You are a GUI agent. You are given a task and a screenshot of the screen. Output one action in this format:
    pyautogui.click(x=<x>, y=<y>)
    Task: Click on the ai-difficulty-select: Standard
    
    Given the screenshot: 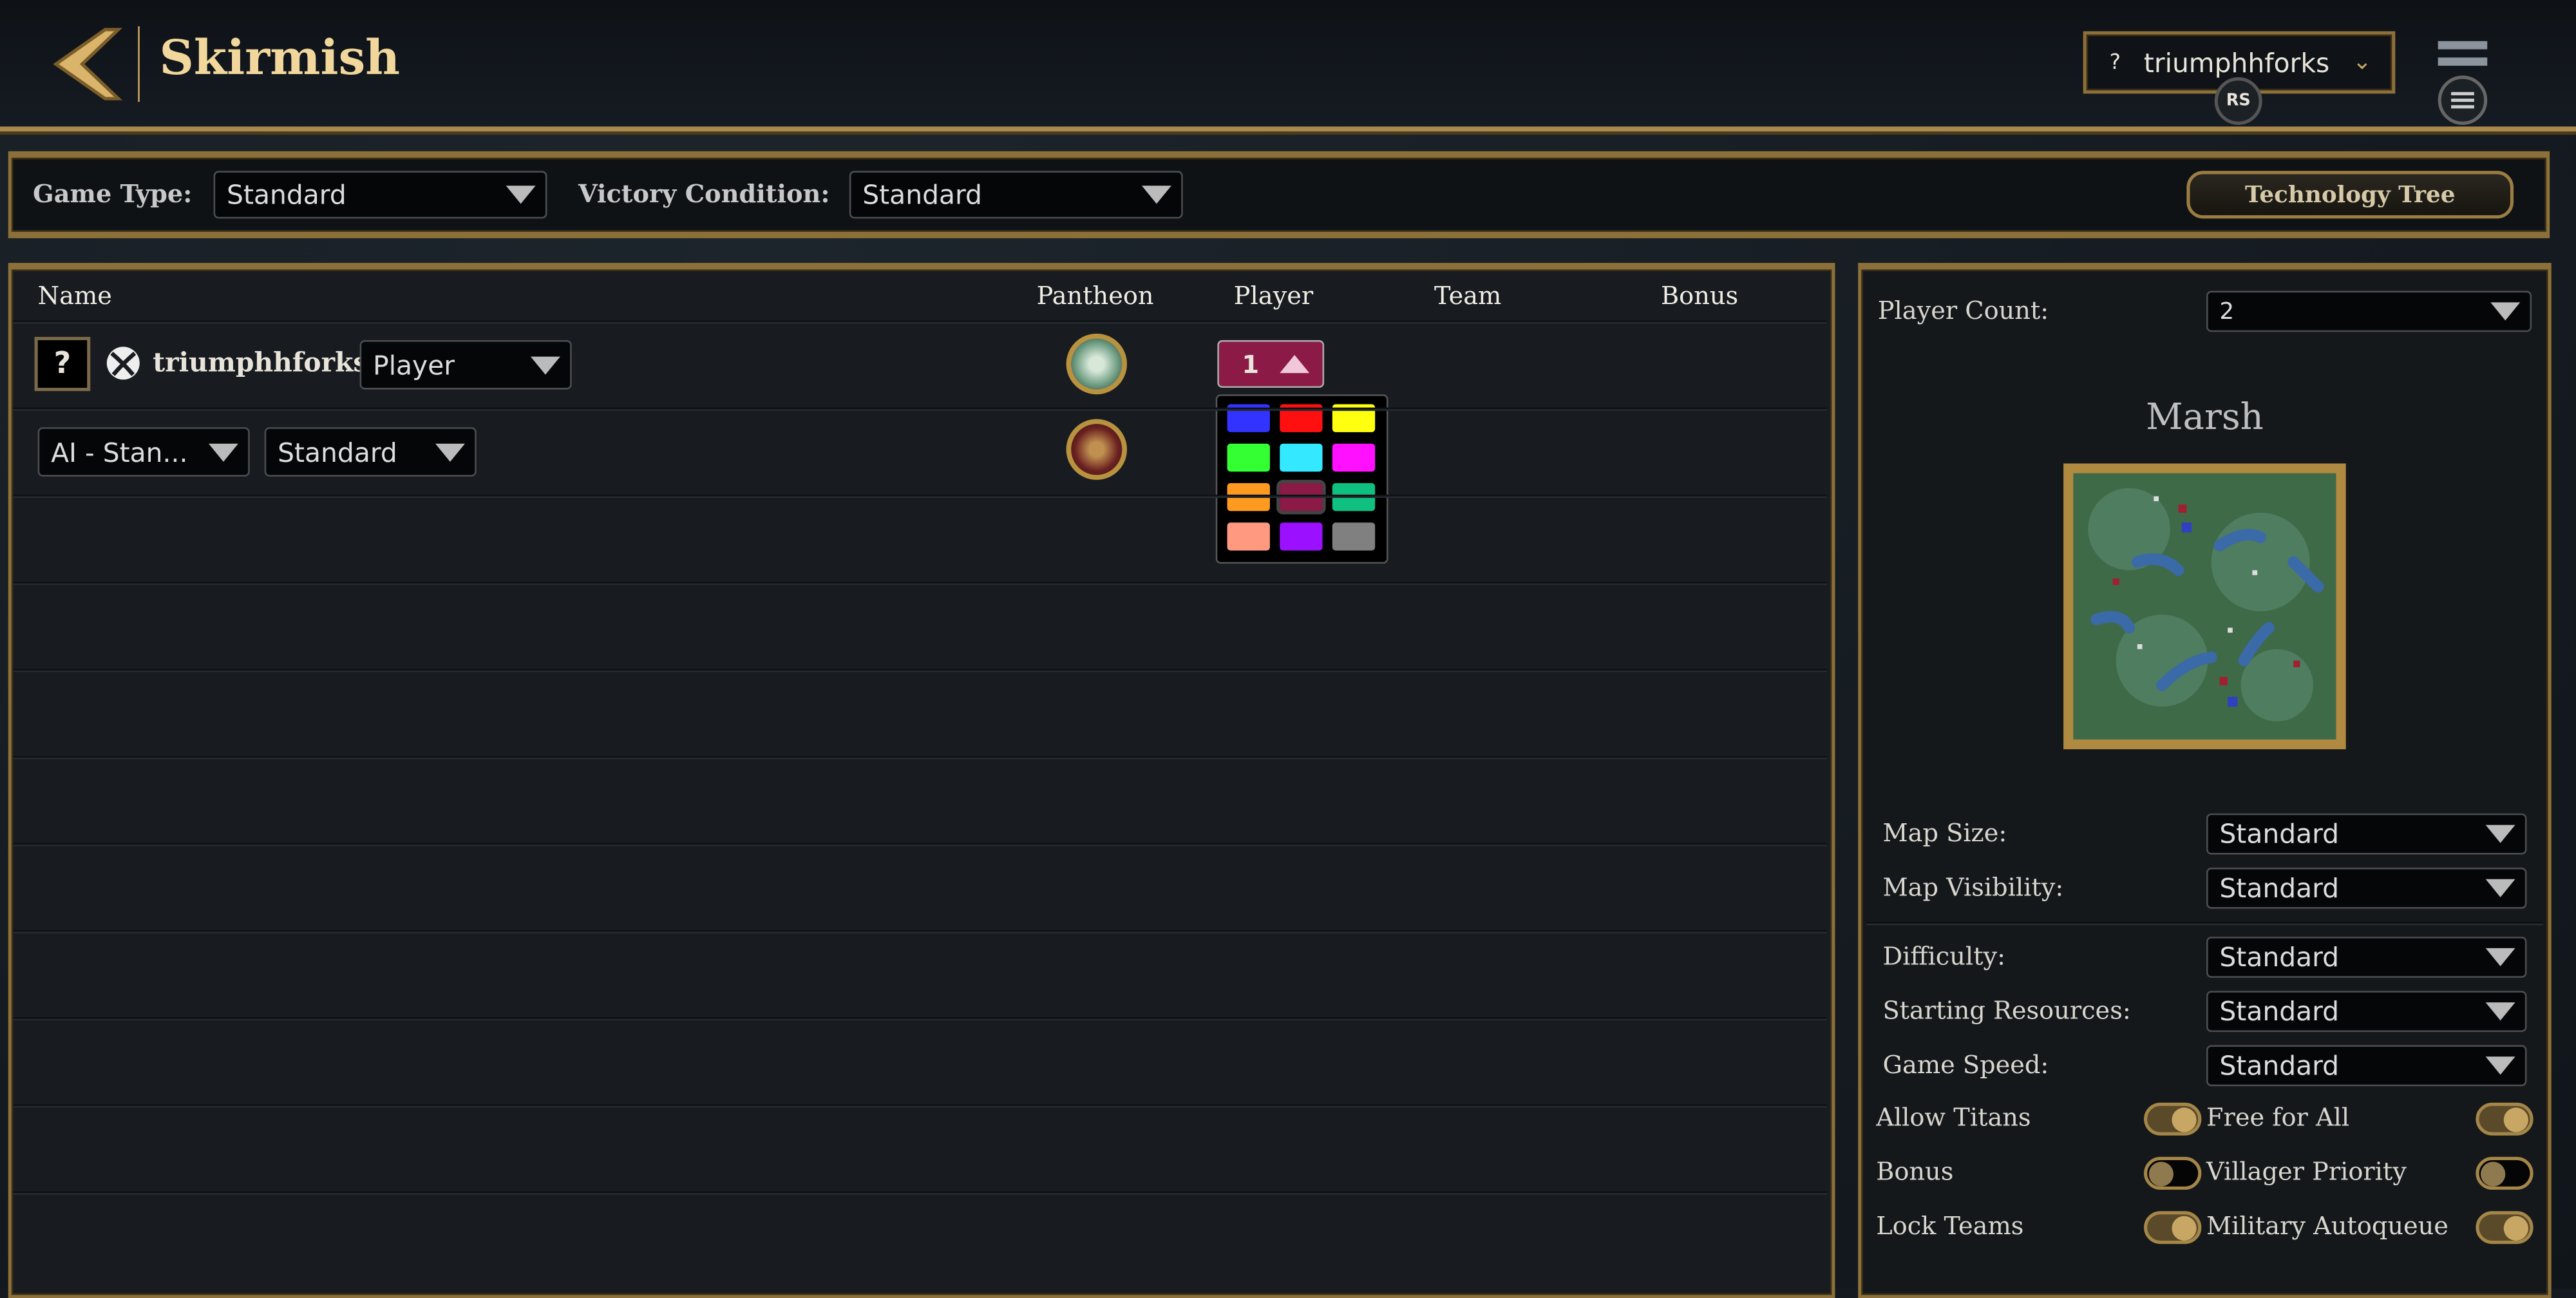 What is the action you would take?
    pyautogui.click(x=370, y=452)
    